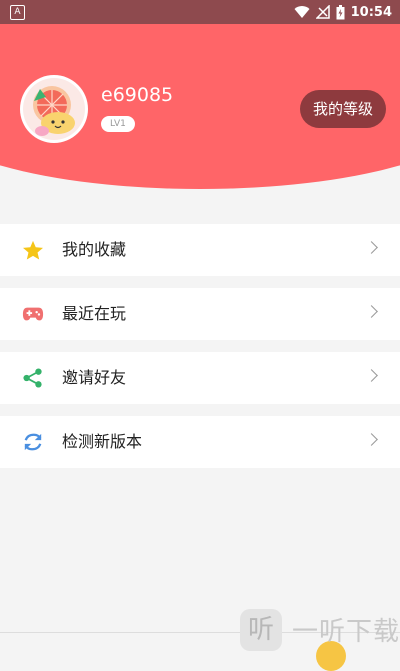 The height and width of the screenshot is (671, 400). I want to click on menu-label: 最近在玩, so click(94, 313).